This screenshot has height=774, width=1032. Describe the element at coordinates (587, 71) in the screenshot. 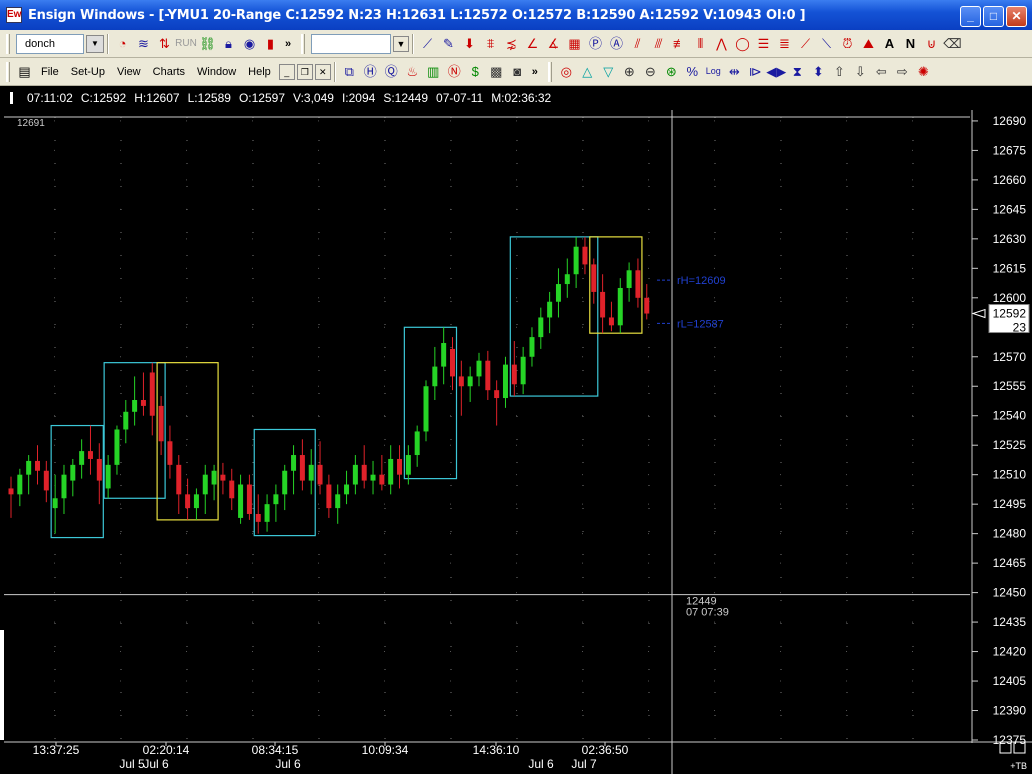

I see `up-triangle-icon: △` at that location.